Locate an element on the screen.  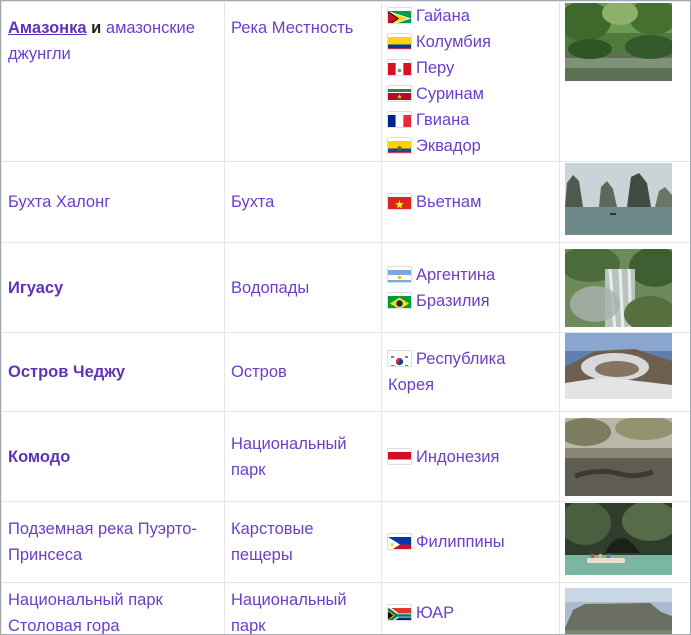
country-link: Филиппины is located at coordinates (460, 542).